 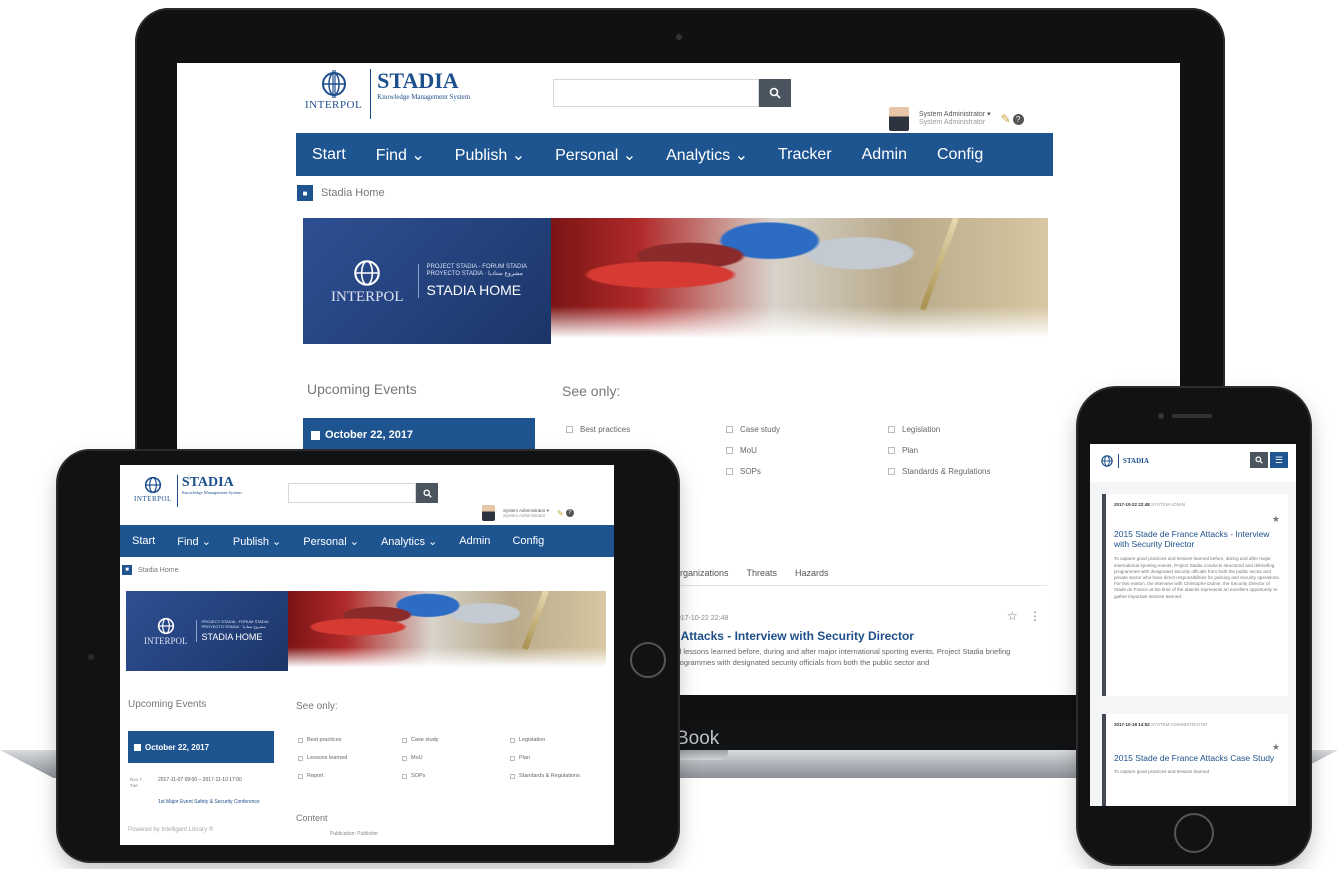 I want to click on filter-best-practices: Best practices, so click(x=646, y=429).